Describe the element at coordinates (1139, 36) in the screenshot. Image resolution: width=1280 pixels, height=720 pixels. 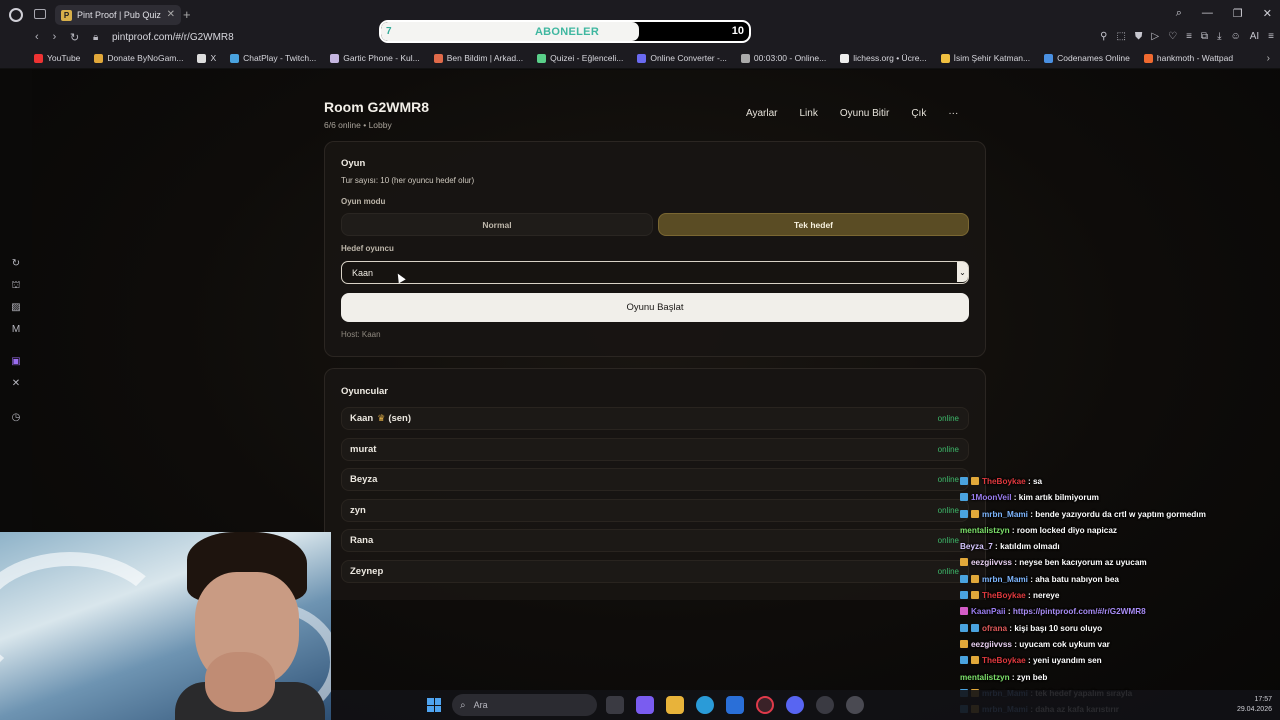
I see `shield-icon: ⛊` at that location.